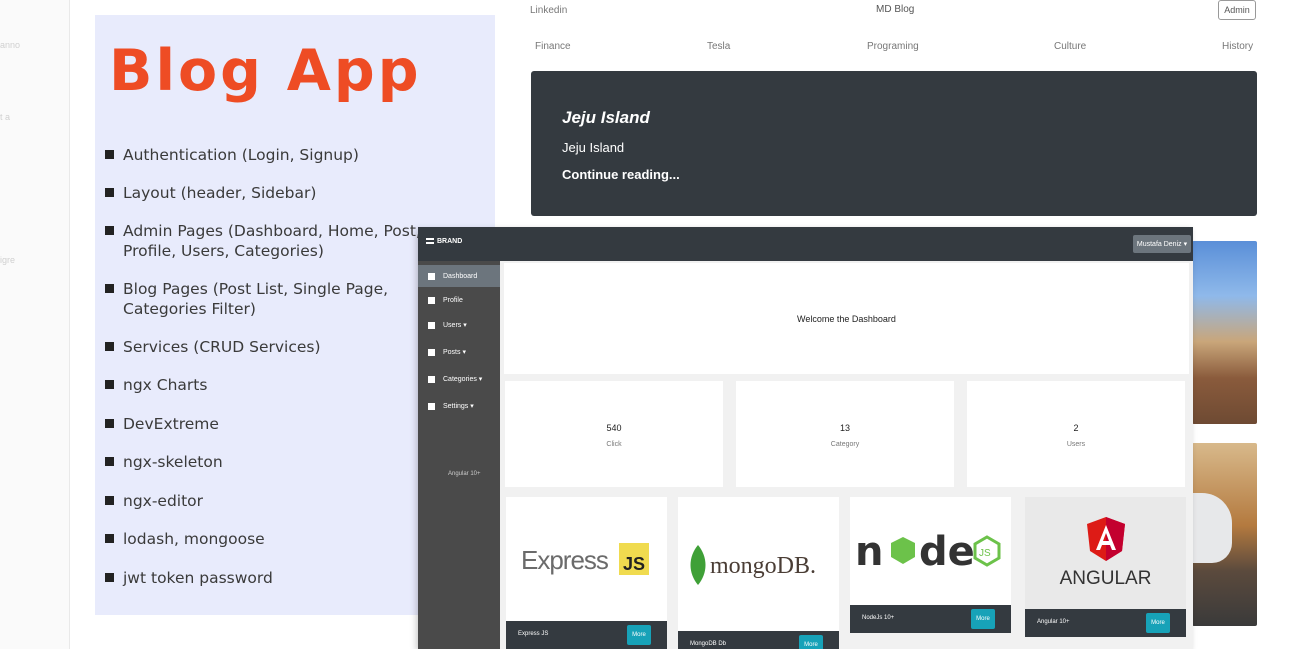 The height and width of the screenshot is (649, 1296). Describe the element at coordinates (265, 385) in the screenshot. I see `feature-item: ngx Charts` at that location.